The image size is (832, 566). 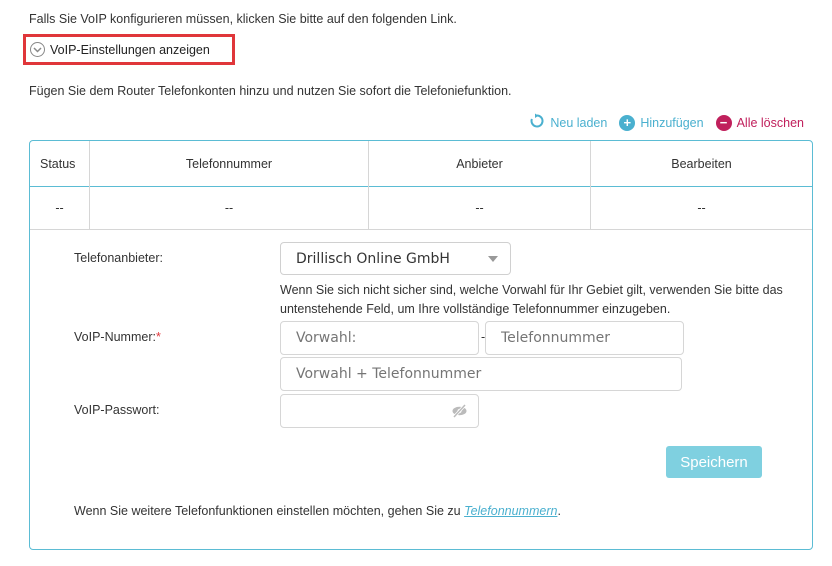 What do you see at coordinates (493, 259) in the screenshot?
I see `dropdown-arrow-icon` at bounding box center [493, 259].